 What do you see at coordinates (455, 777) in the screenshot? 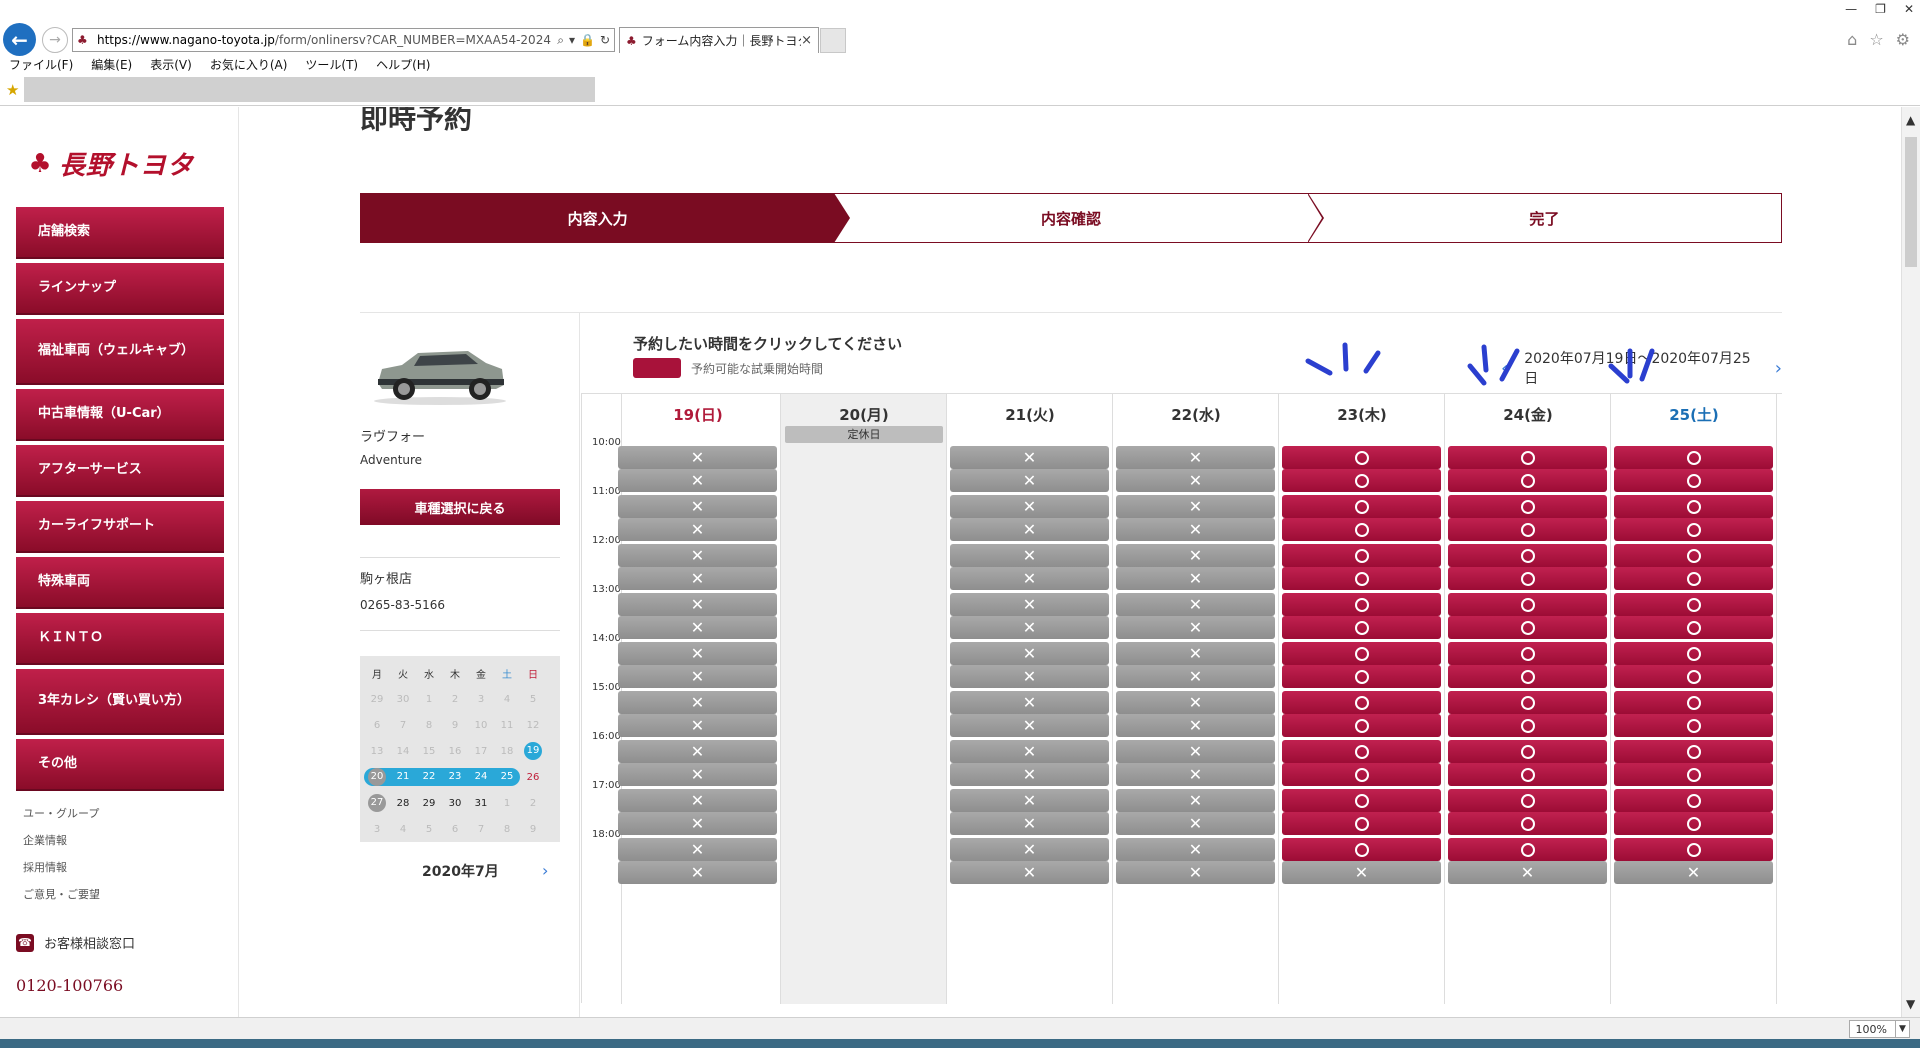
I see `calendar-day: 23` at bounding box center [455, 777].